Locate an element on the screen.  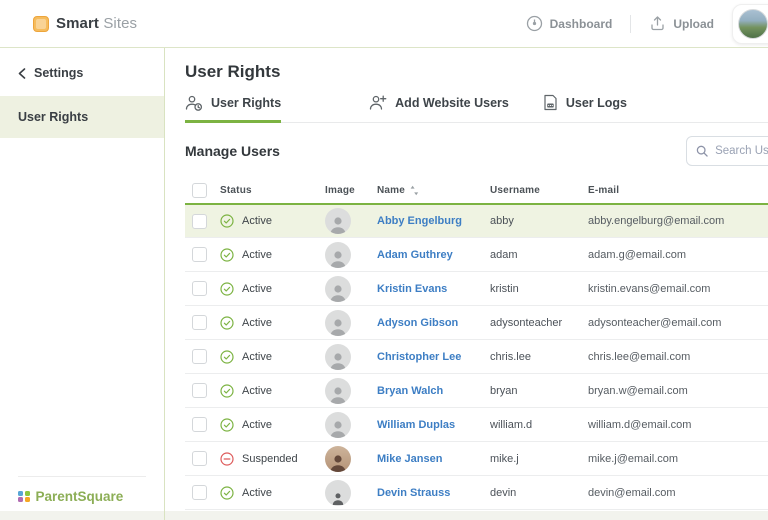
user-avatar is located at coordinates (753, 23).